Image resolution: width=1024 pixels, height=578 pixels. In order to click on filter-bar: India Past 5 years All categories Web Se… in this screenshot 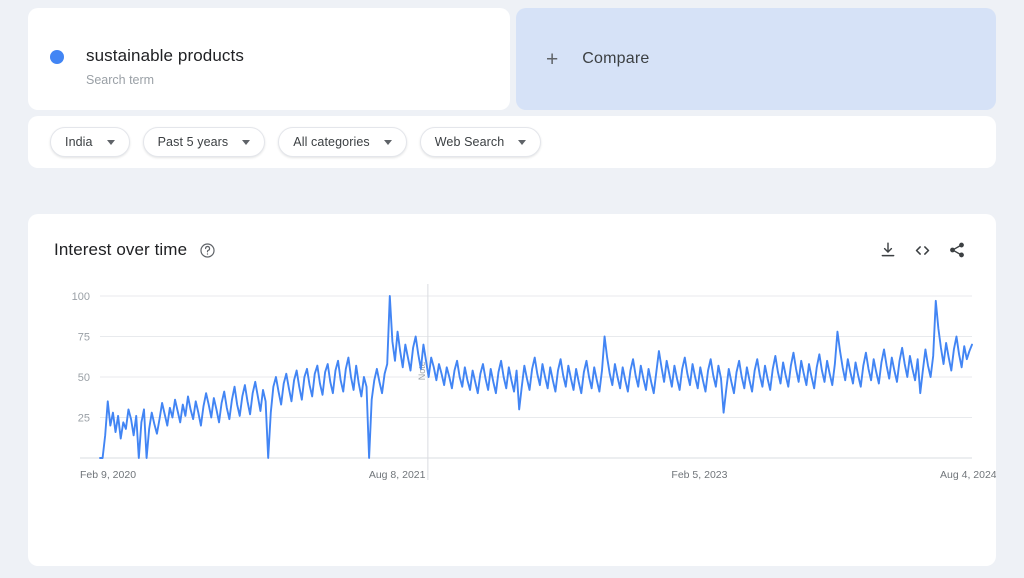, I will do `click(512, 142)`.